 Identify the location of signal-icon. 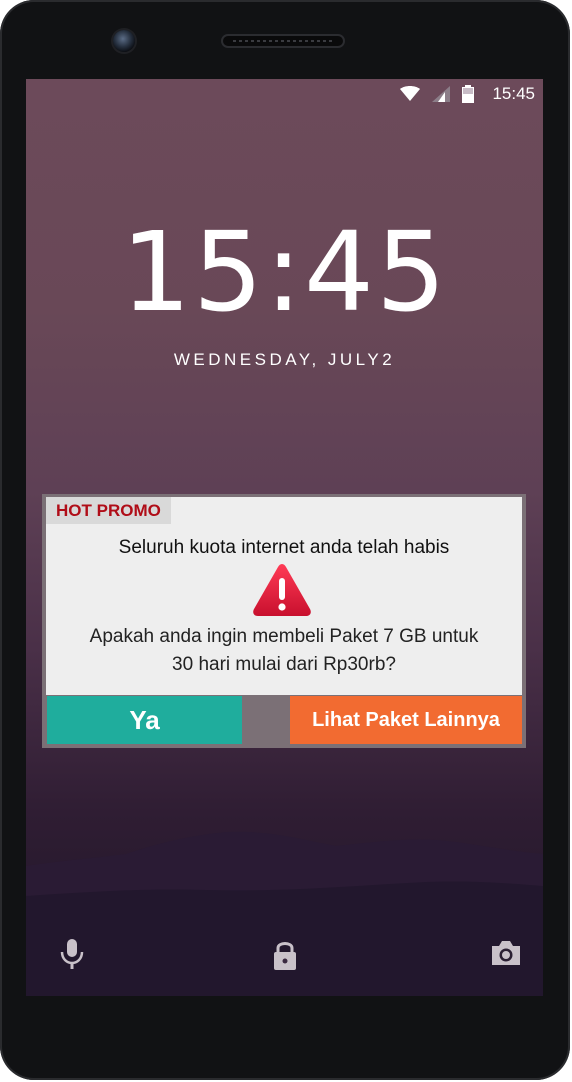
(441, 94).